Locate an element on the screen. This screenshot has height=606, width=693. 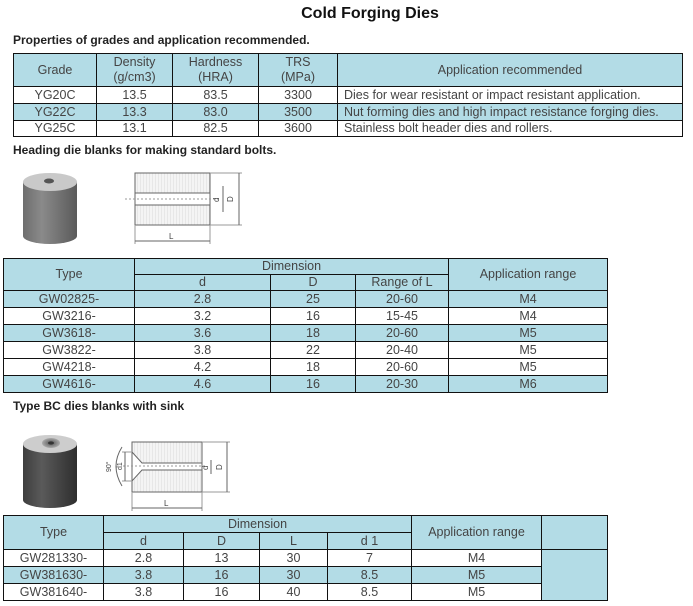
table-row: GW02825- 2.8 25 20-60 M4 is located at coordinates (305, 299).